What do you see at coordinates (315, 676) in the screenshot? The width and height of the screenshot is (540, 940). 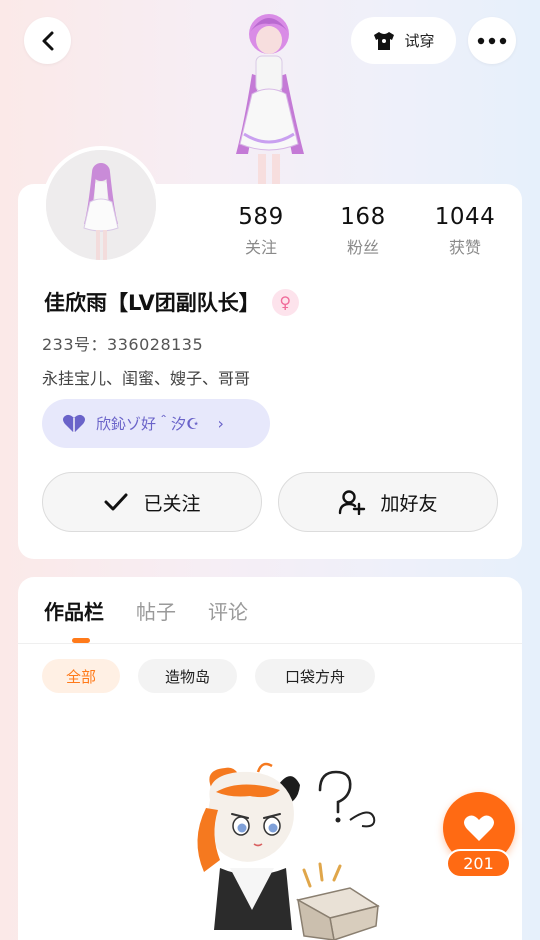 I see `filter-chip-pocket-ark: 口袋方舟` at bounding box center [315, 676].